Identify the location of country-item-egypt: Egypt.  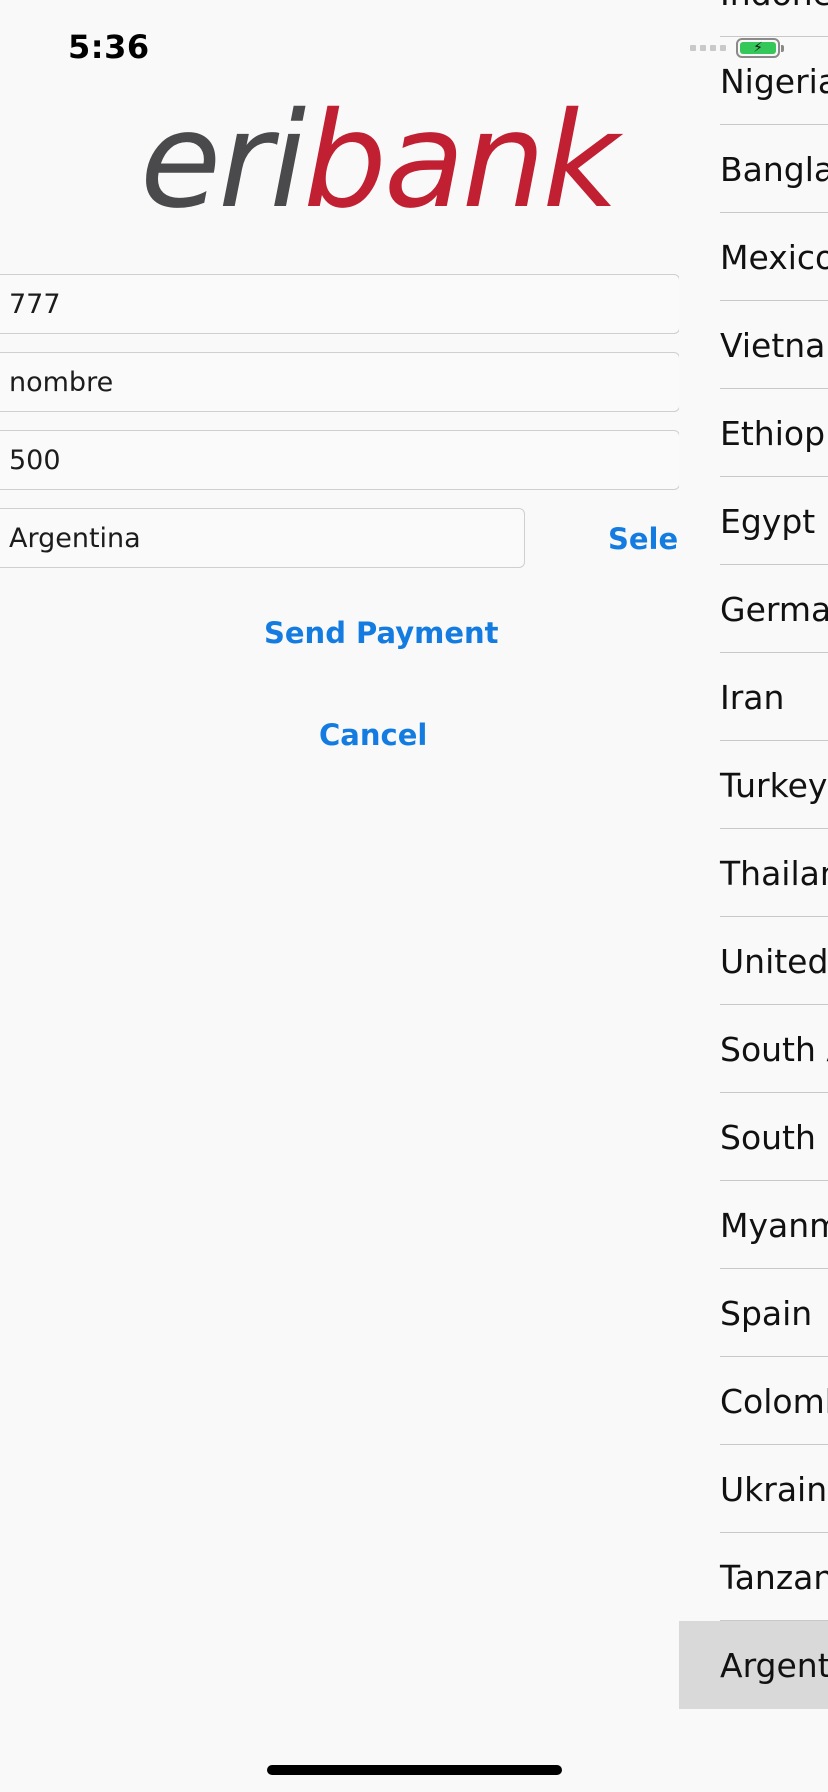
(753, 521).